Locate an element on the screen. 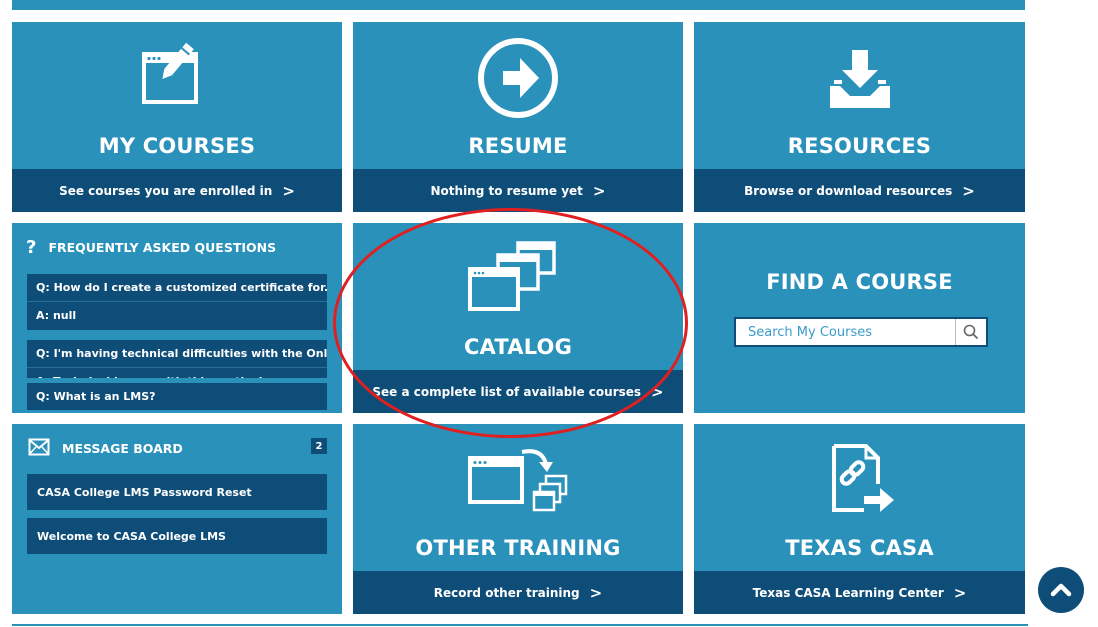  download-tray-icon is located at coordinates (859, 79).